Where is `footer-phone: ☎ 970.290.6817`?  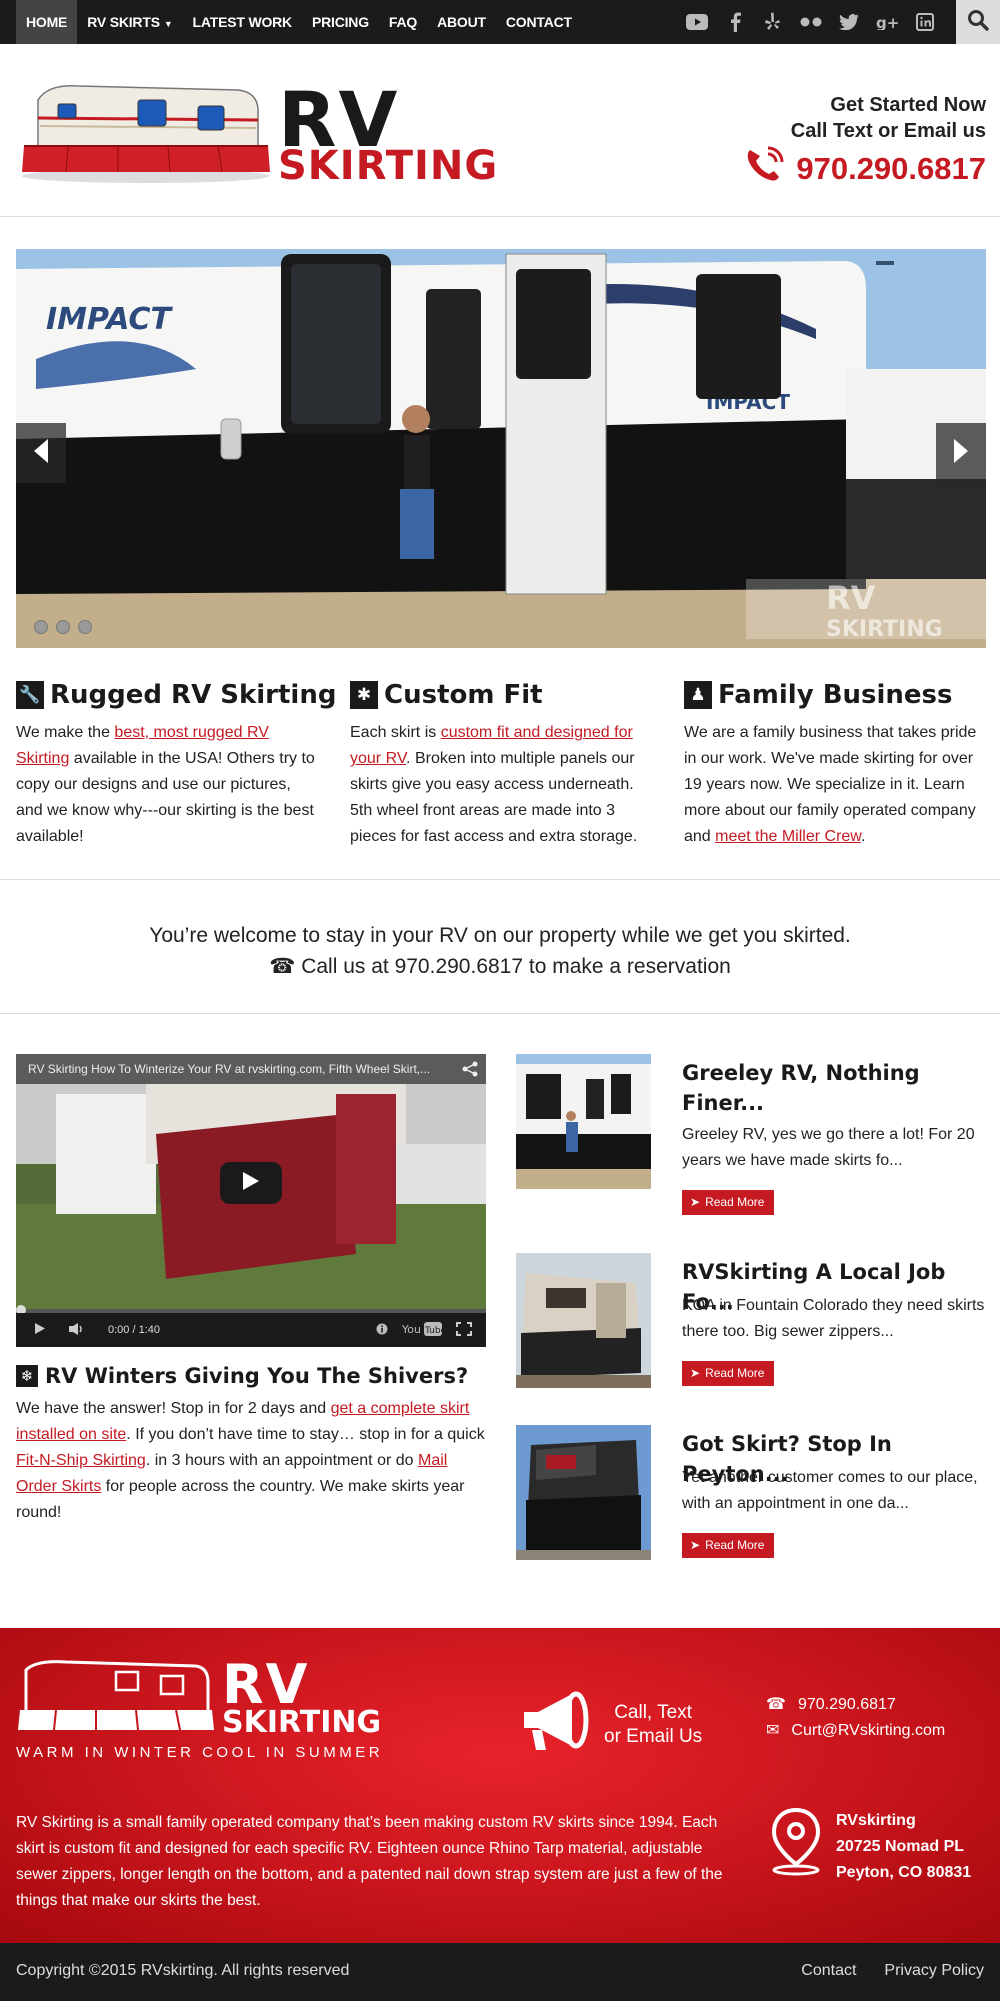
footer-phone: ☎ 970.290.6817 is located at coordinates (855, 1705).